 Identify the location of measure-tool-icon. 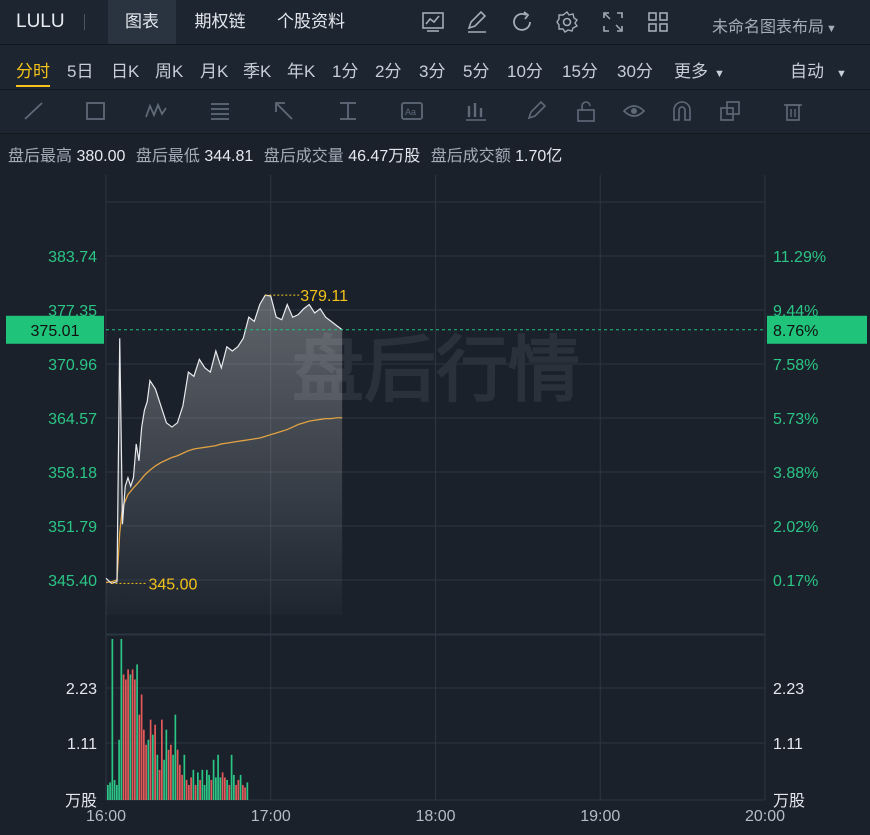
(348, 111).